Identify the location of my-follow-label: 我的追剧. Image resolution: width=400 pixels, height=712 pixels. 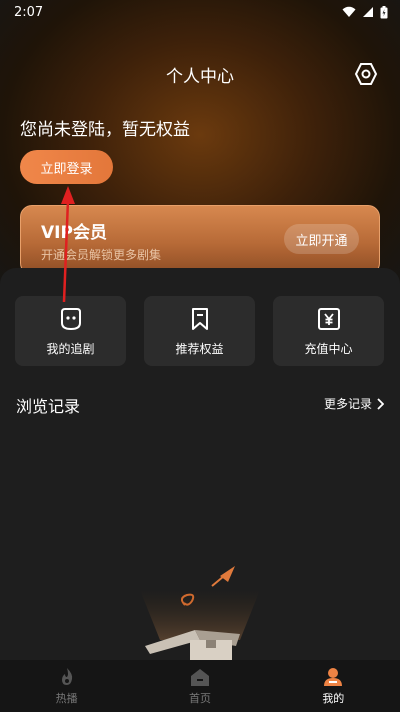
(70, 348).